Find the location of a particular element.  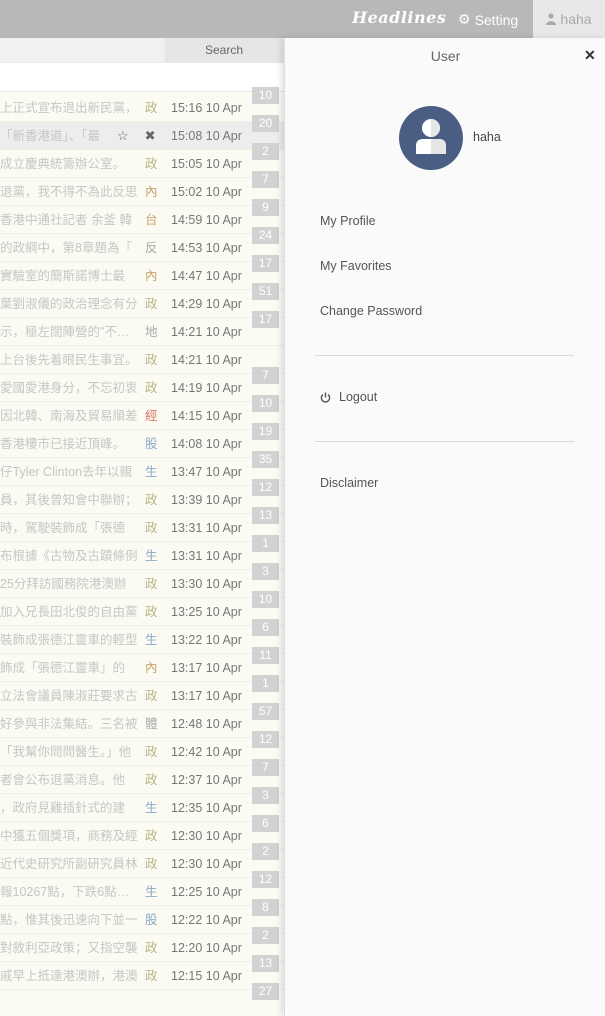

news-row: 上台後先着眼民生事宜。政 14:21 10 Apr is located at coordinates (142, 360).